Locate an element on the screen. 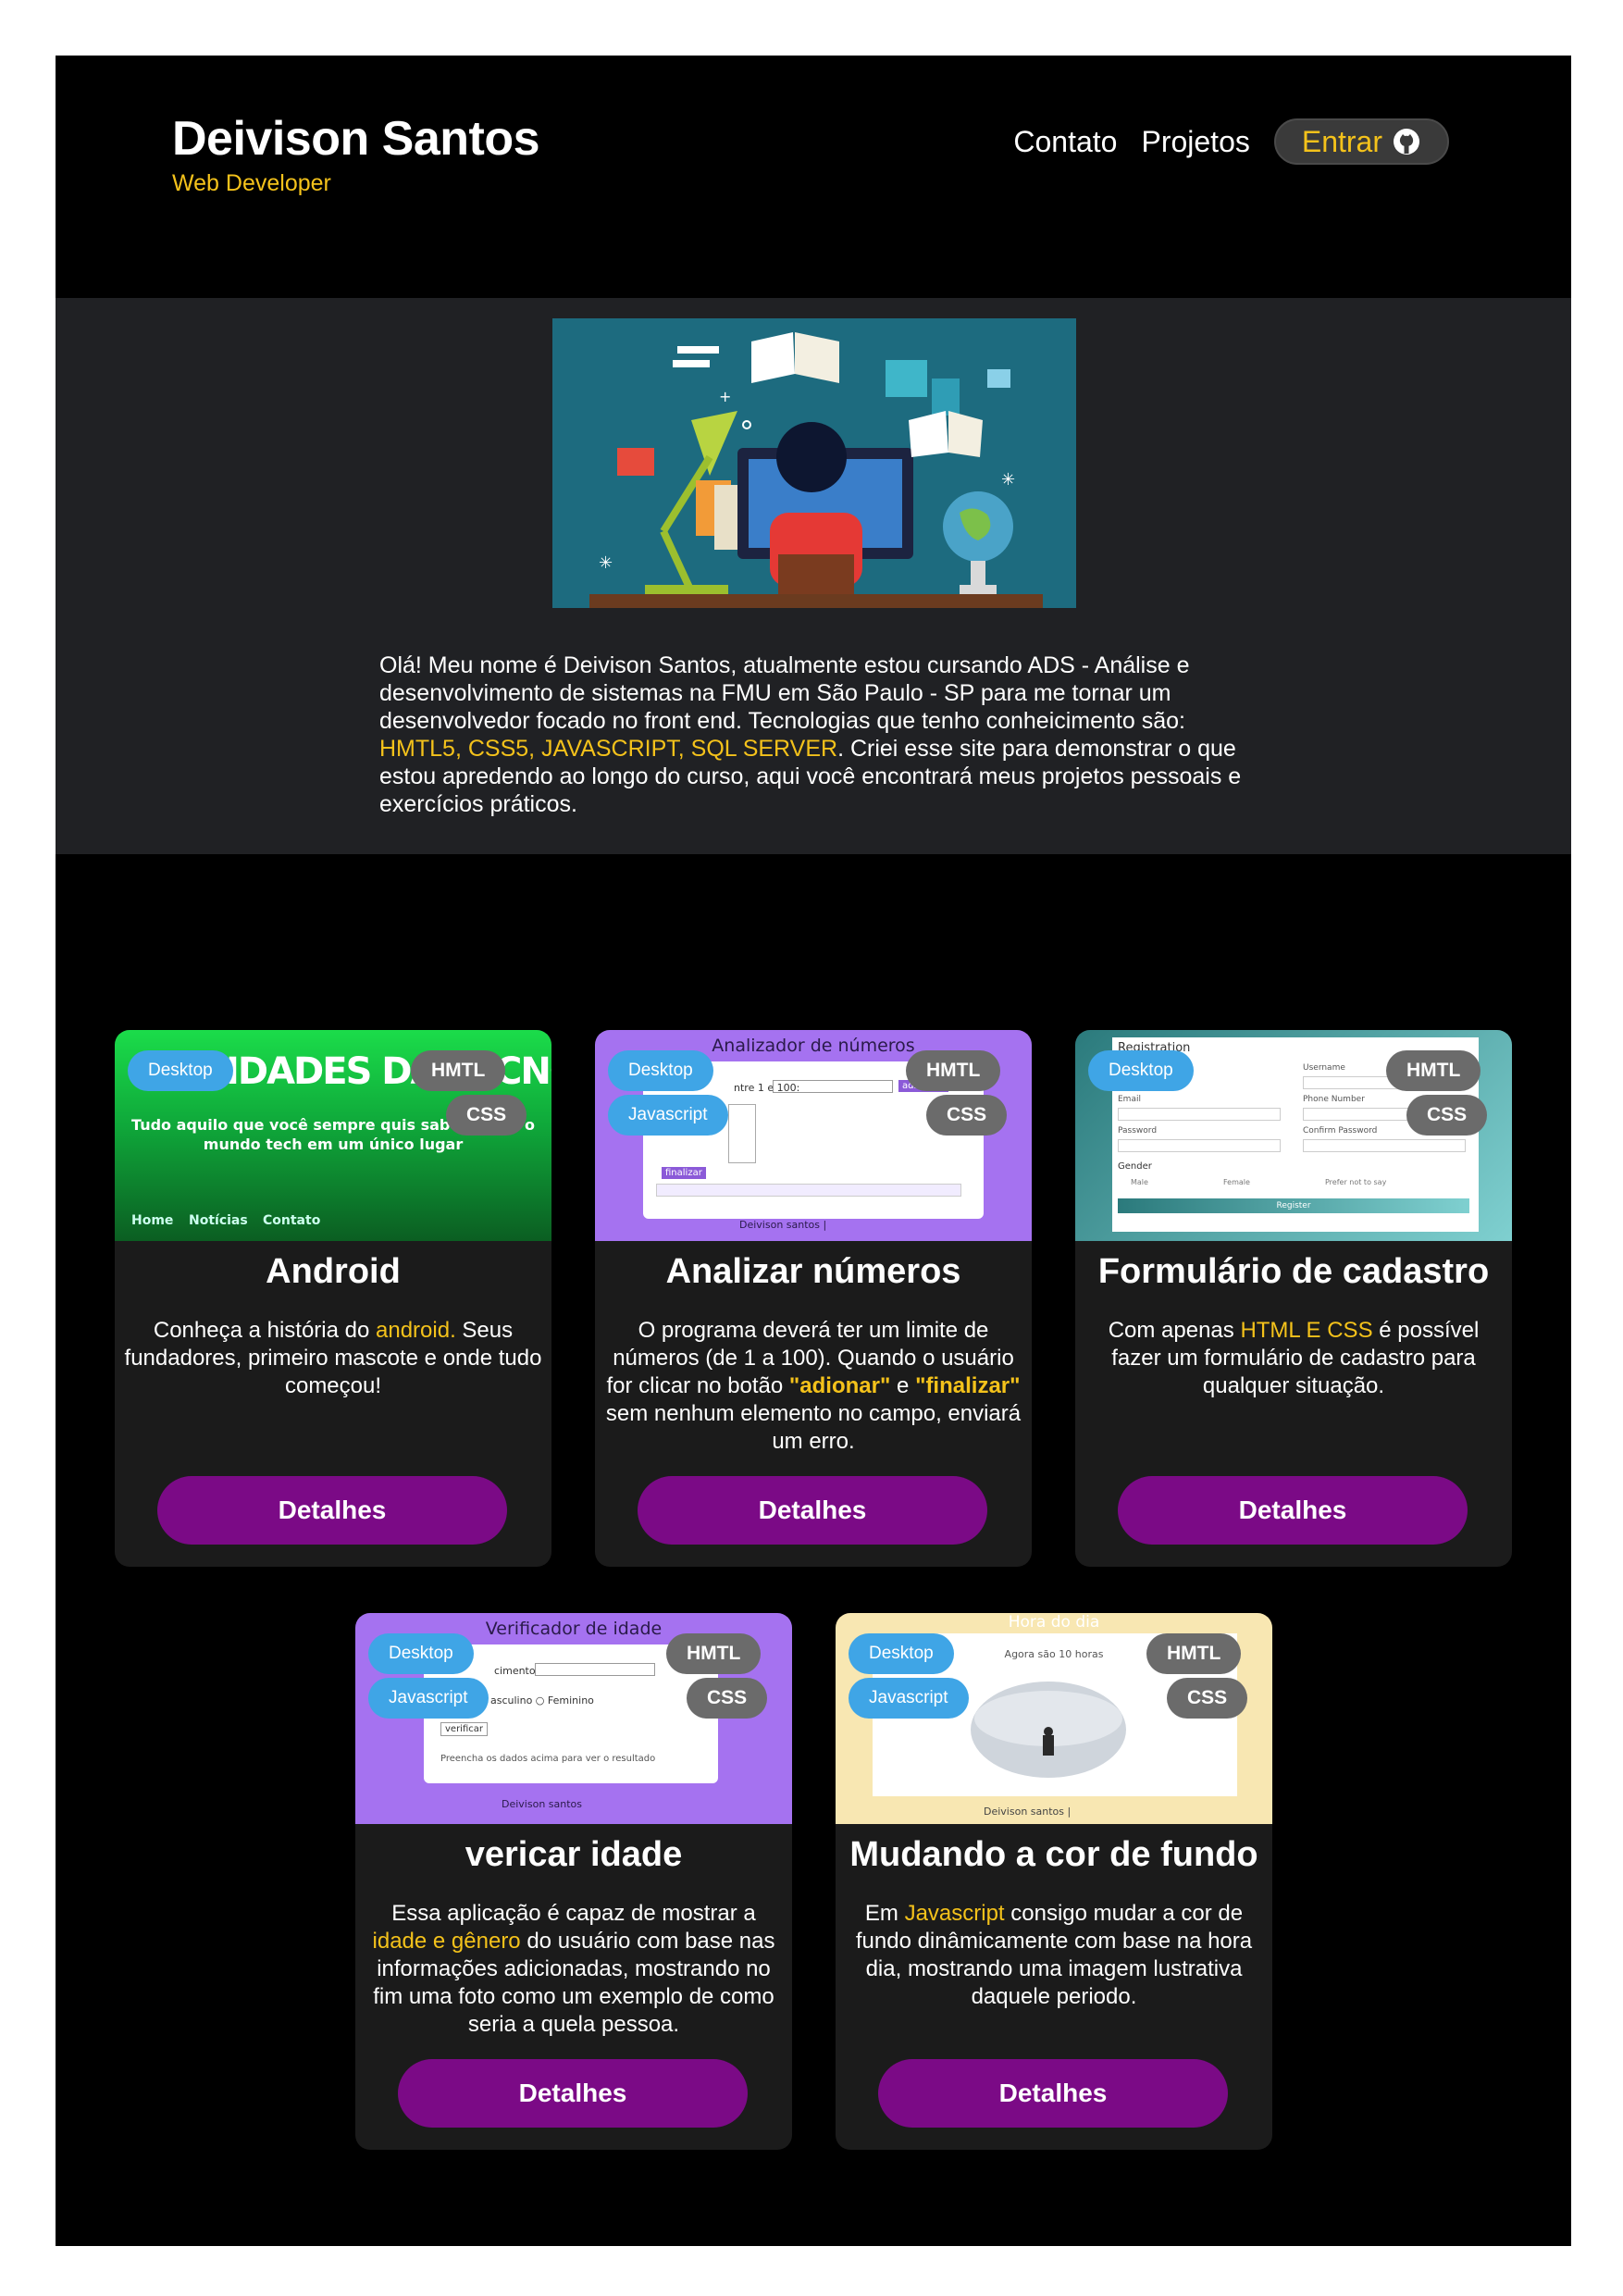 The height and width of the screenshot is (2296, 1623). main-nav: Contato Projetos Entrar is located at coordinates (1231, 142).